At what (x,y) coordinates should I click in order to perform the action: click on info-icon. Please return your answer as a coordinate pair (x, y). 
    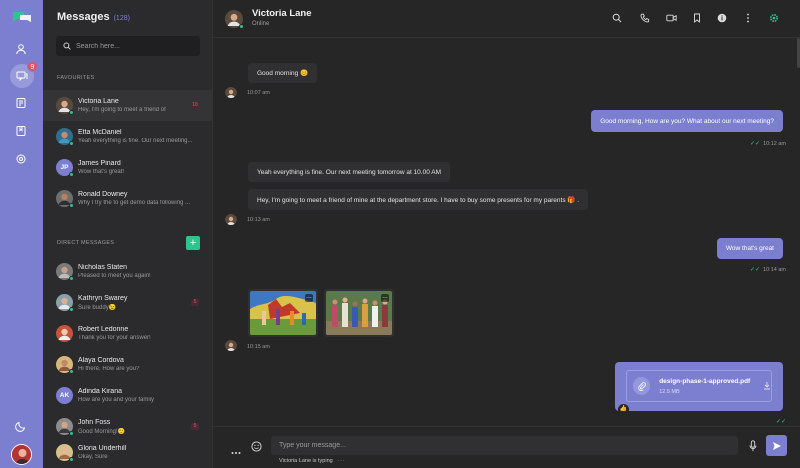
    Looking at the image, I should click on (722, 18).